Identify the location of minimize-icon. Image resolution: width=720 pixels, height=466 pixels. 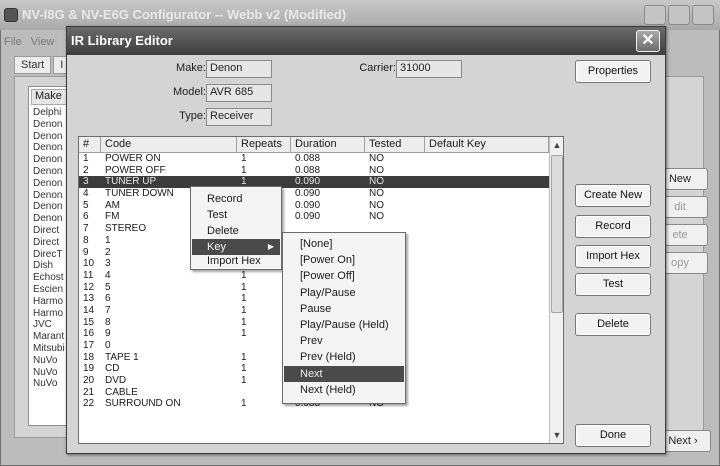
(655, 15).